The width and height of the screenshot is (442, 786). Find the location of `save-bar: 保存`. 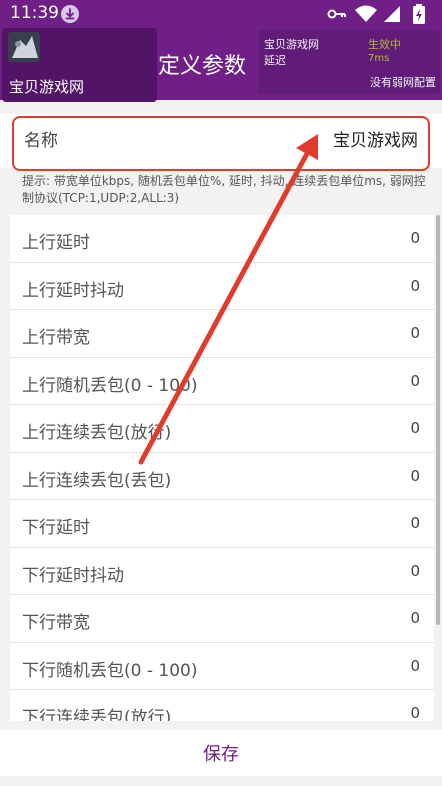

save-bar: 保存 is located at coordinates (221, 753).